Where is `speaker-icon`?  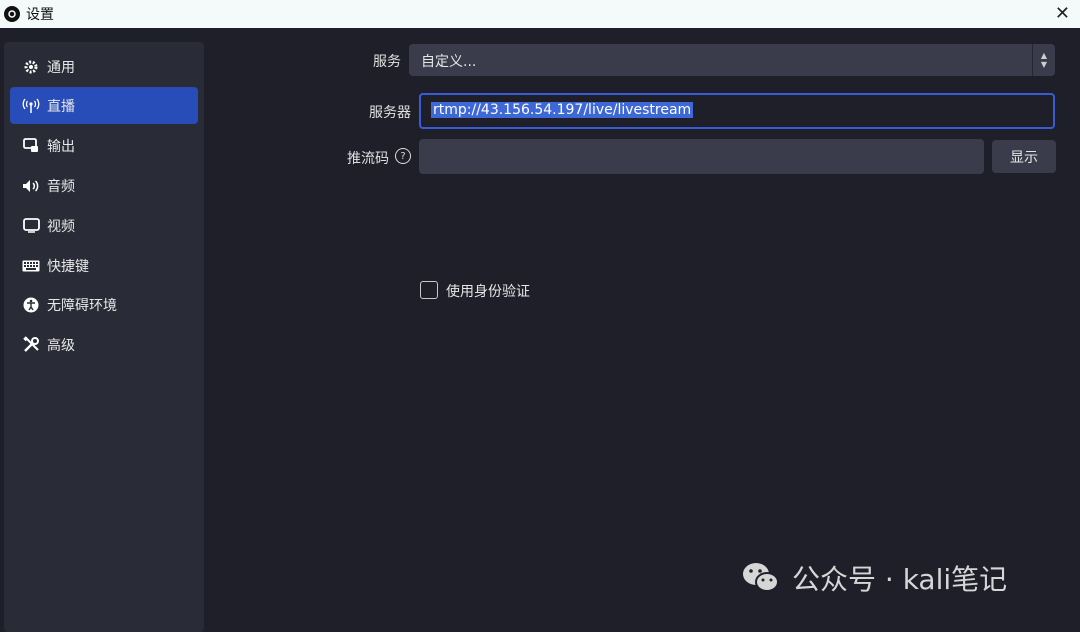
speaker-icon is located at coordinates (31, 186).